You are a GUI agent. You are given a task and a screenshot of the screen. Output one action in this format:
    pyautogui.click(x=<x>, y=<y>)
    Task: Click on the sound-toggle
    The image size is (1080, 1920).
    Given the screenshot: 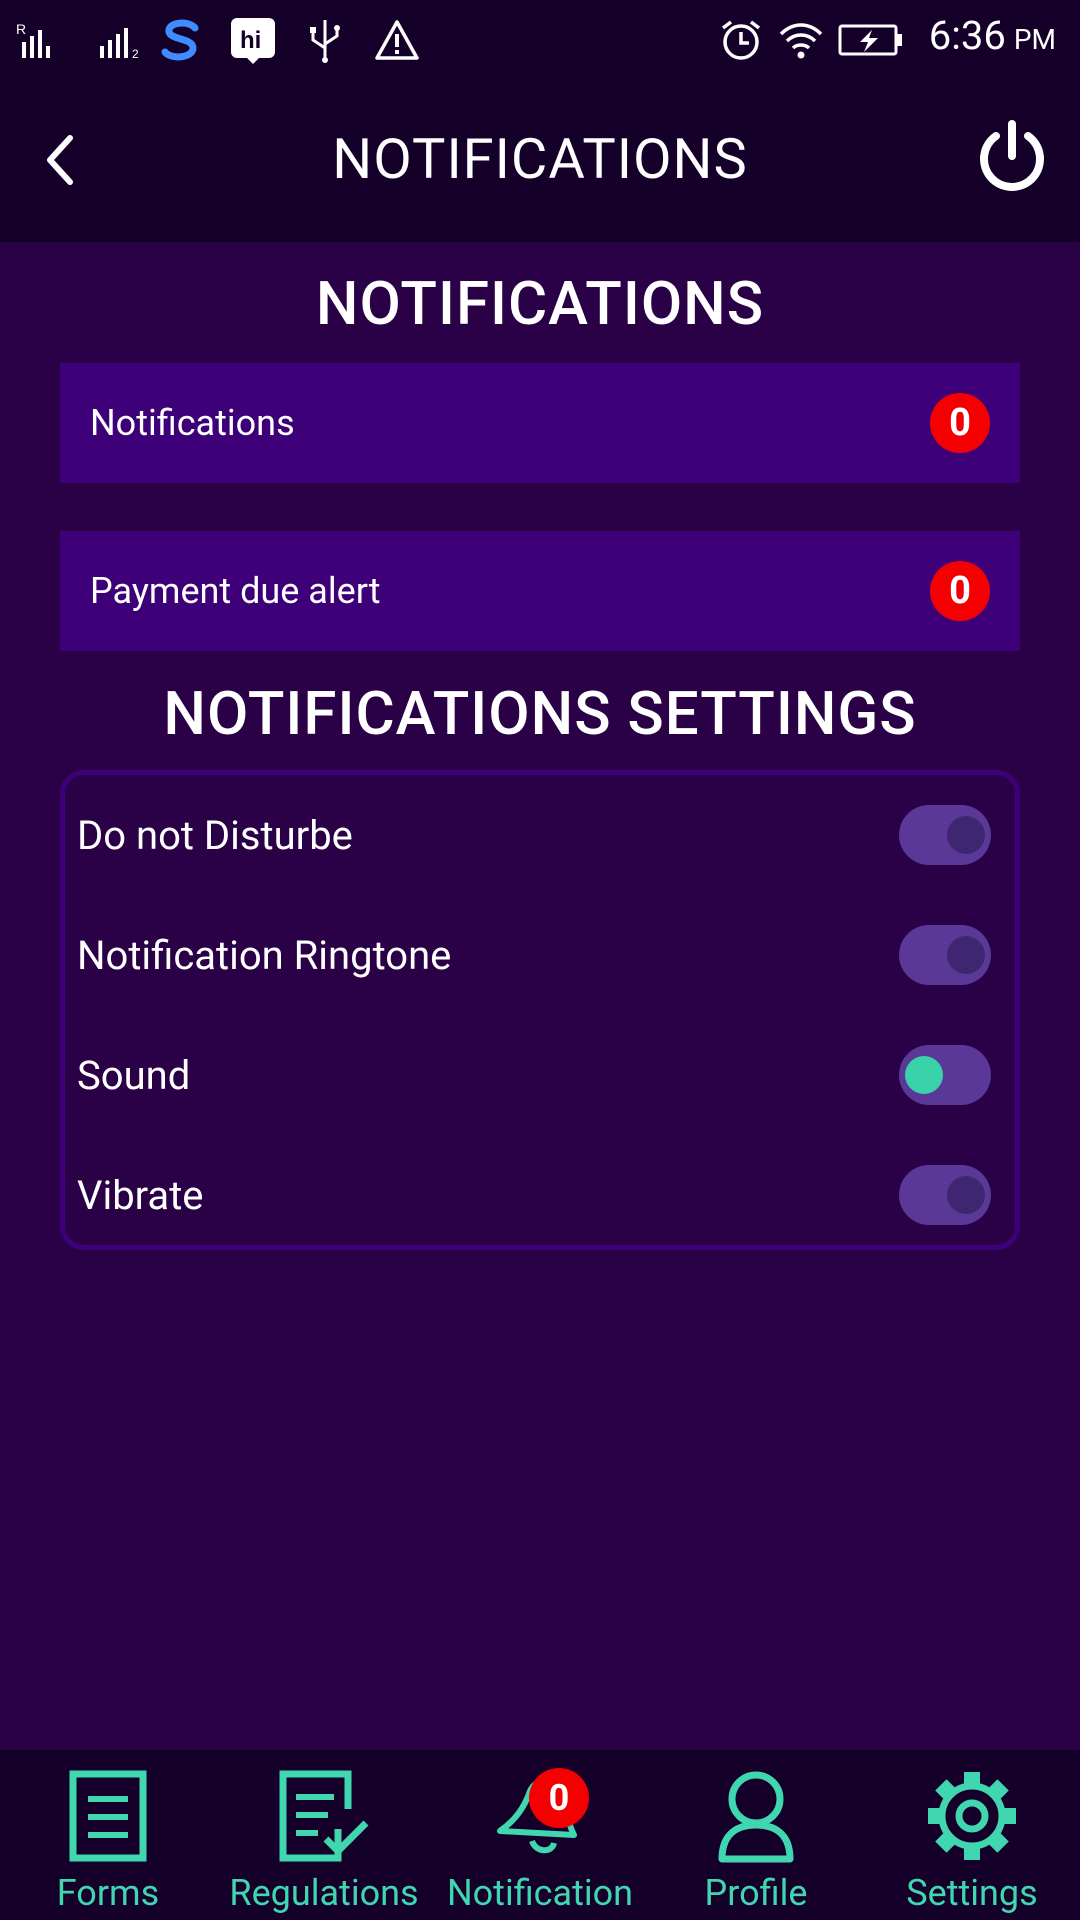 What is the action you would take?
    pyautogui.click(x=945, y=1075)
    